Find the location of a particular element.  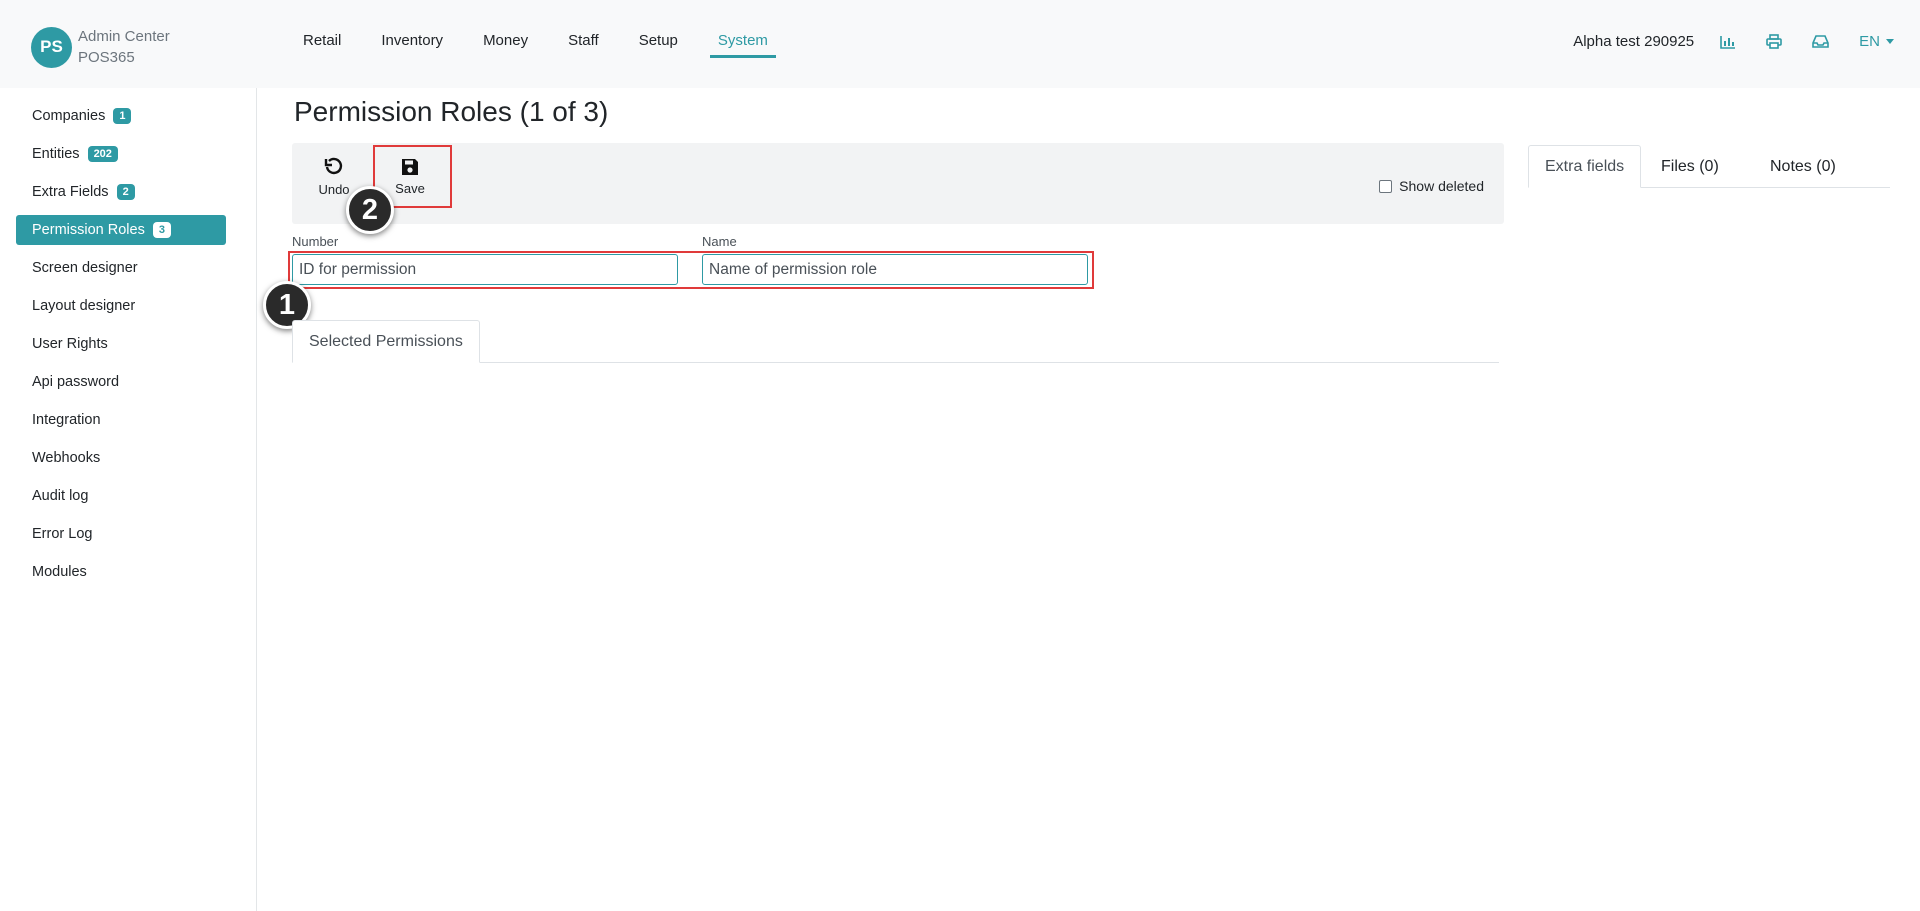

count-badge: 202 is located at coordinates (102, 154).